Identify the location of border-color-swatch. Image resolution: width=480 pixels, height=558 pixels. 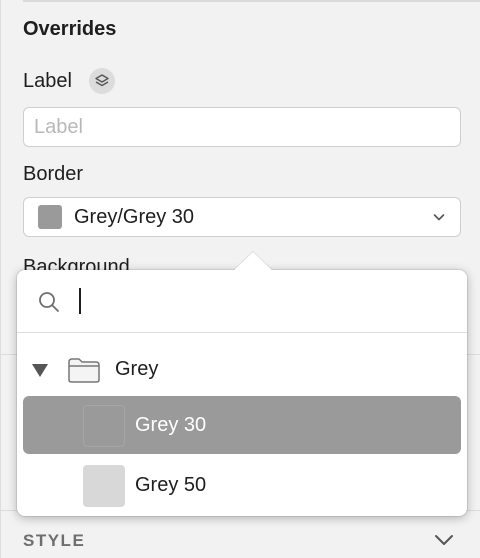
(50, 217).